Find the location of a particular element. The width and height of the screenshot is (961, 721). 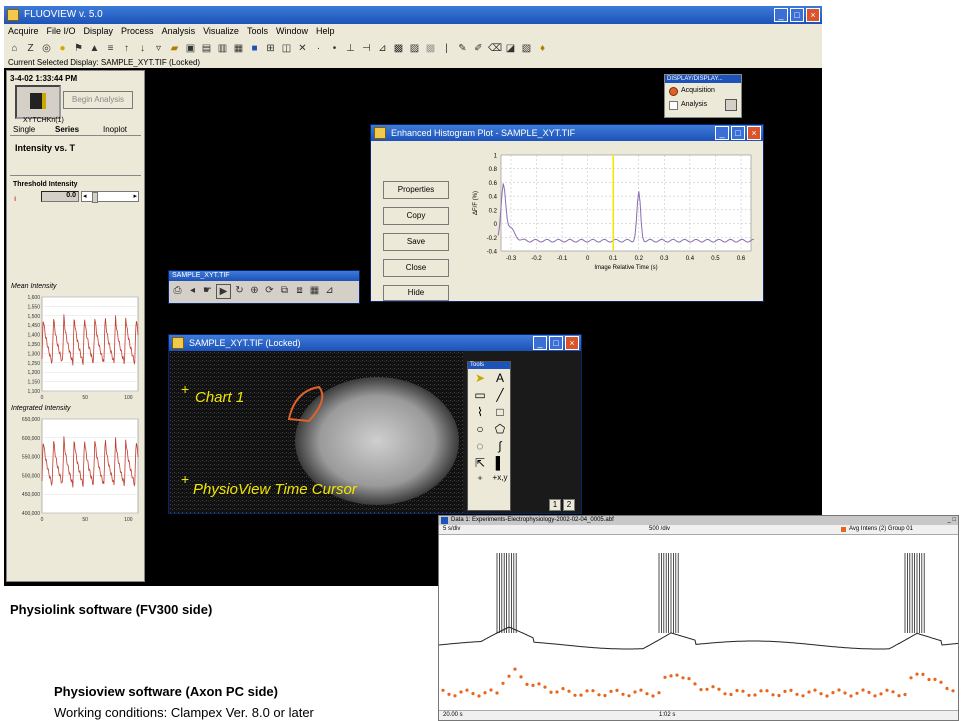

display-icon: ■ is located at coordinates (254, 48).